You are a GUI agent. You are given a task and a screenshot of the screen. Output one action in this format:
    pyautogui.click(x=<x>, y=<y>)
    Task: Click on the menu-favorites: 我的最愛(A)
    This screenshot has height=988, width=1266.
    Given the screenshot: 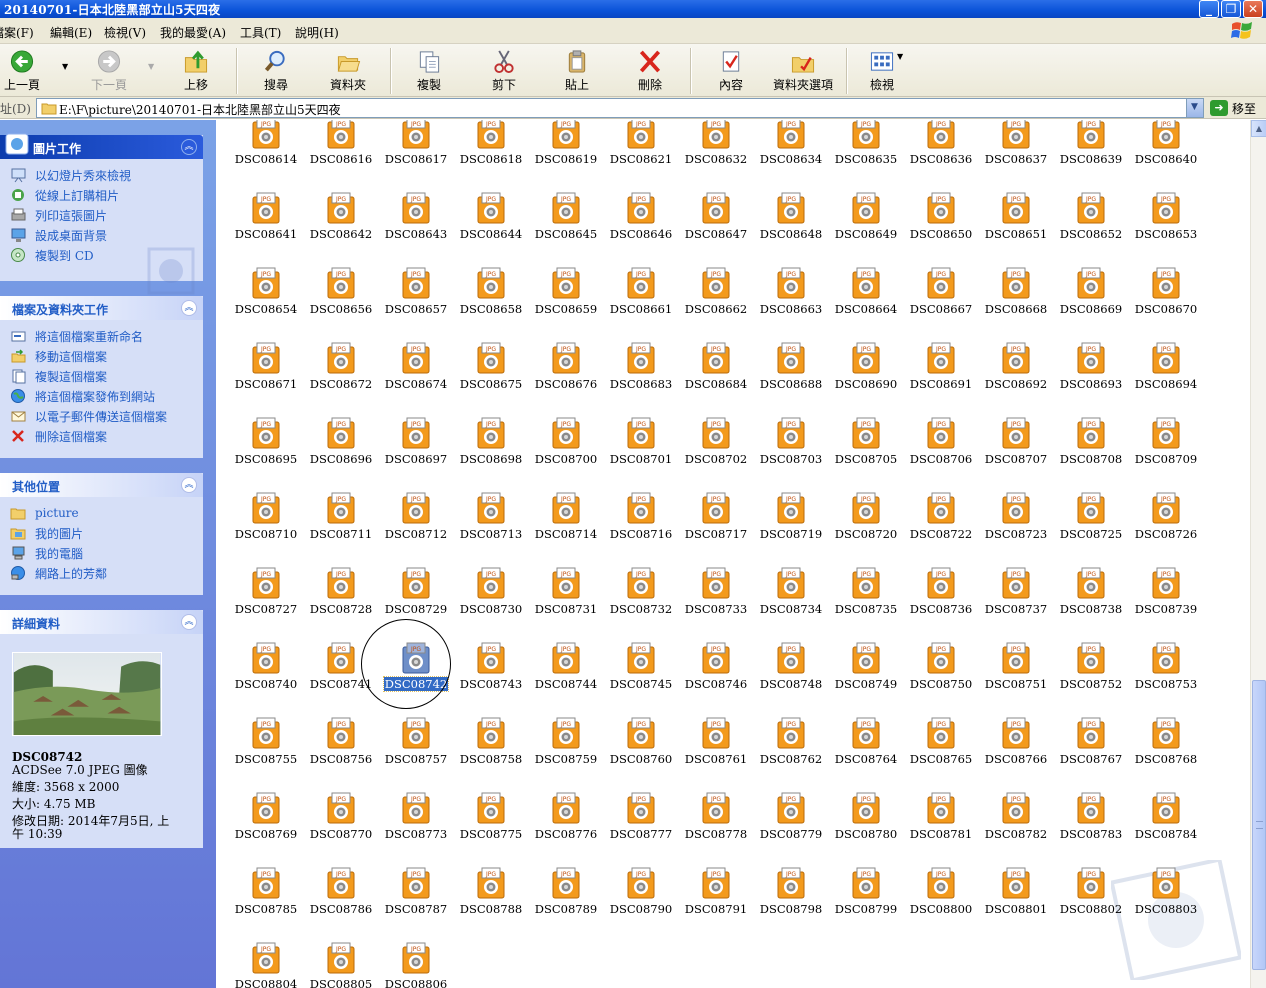 What is the action you would take?
    pyautogui.click(x=193, y=32)
    